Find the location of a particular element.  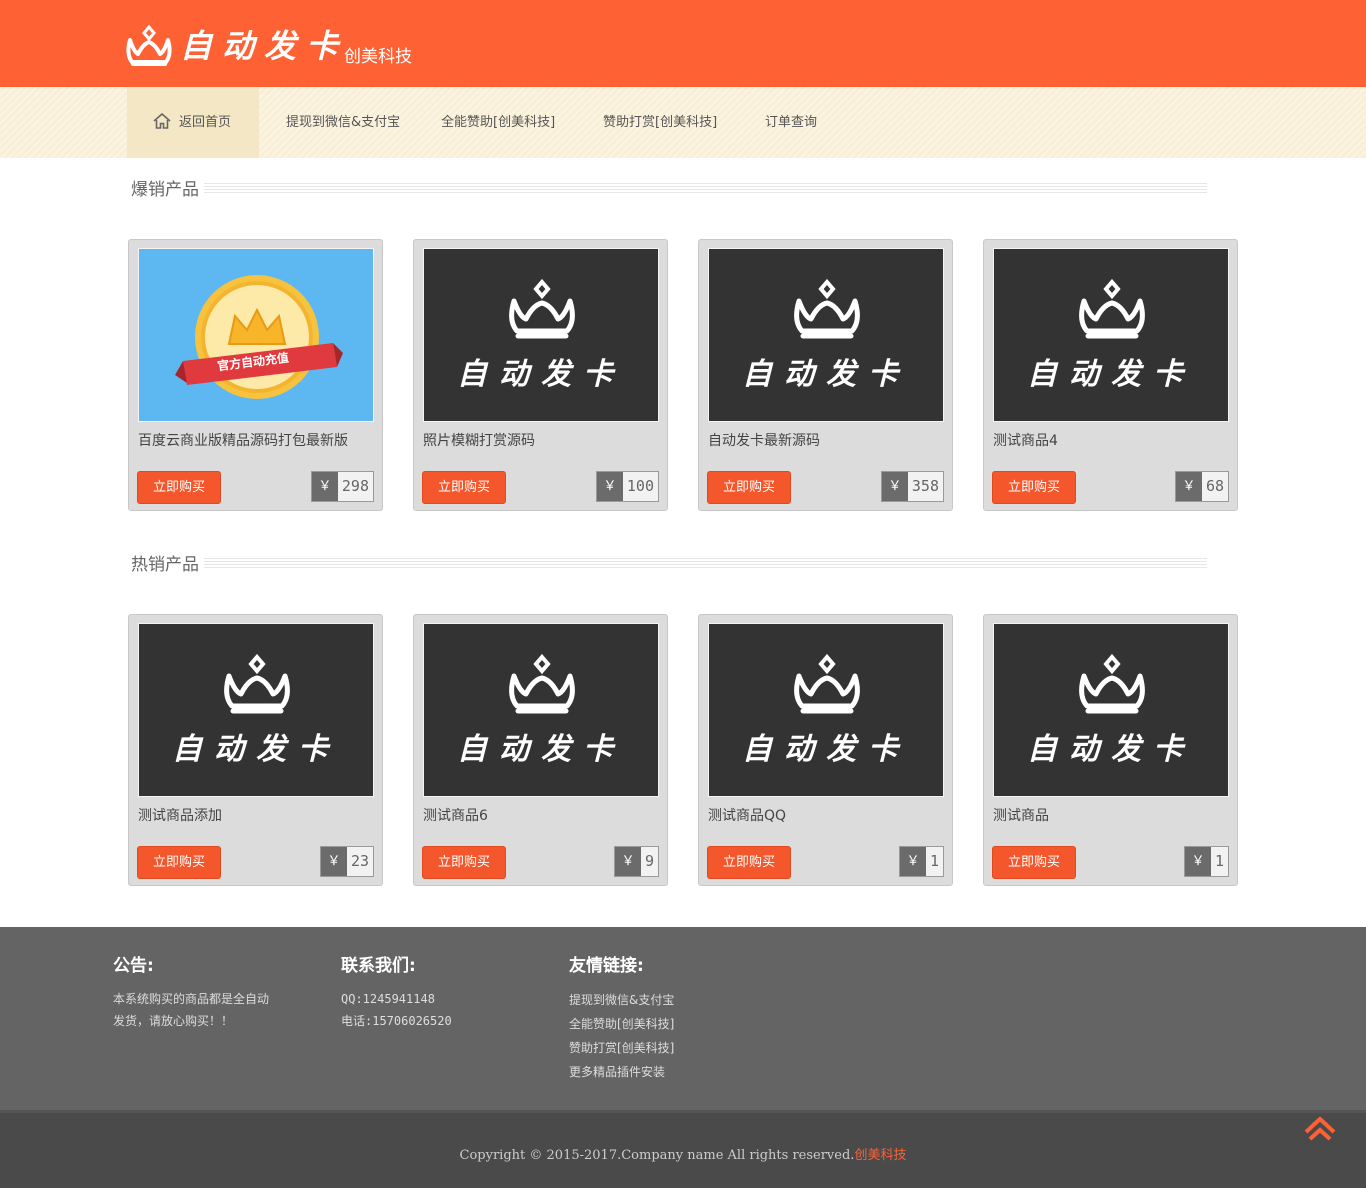

product-card: 自动发卡测试商品6 立即购买 ￥ 9 is located at coordinates (540, 750).